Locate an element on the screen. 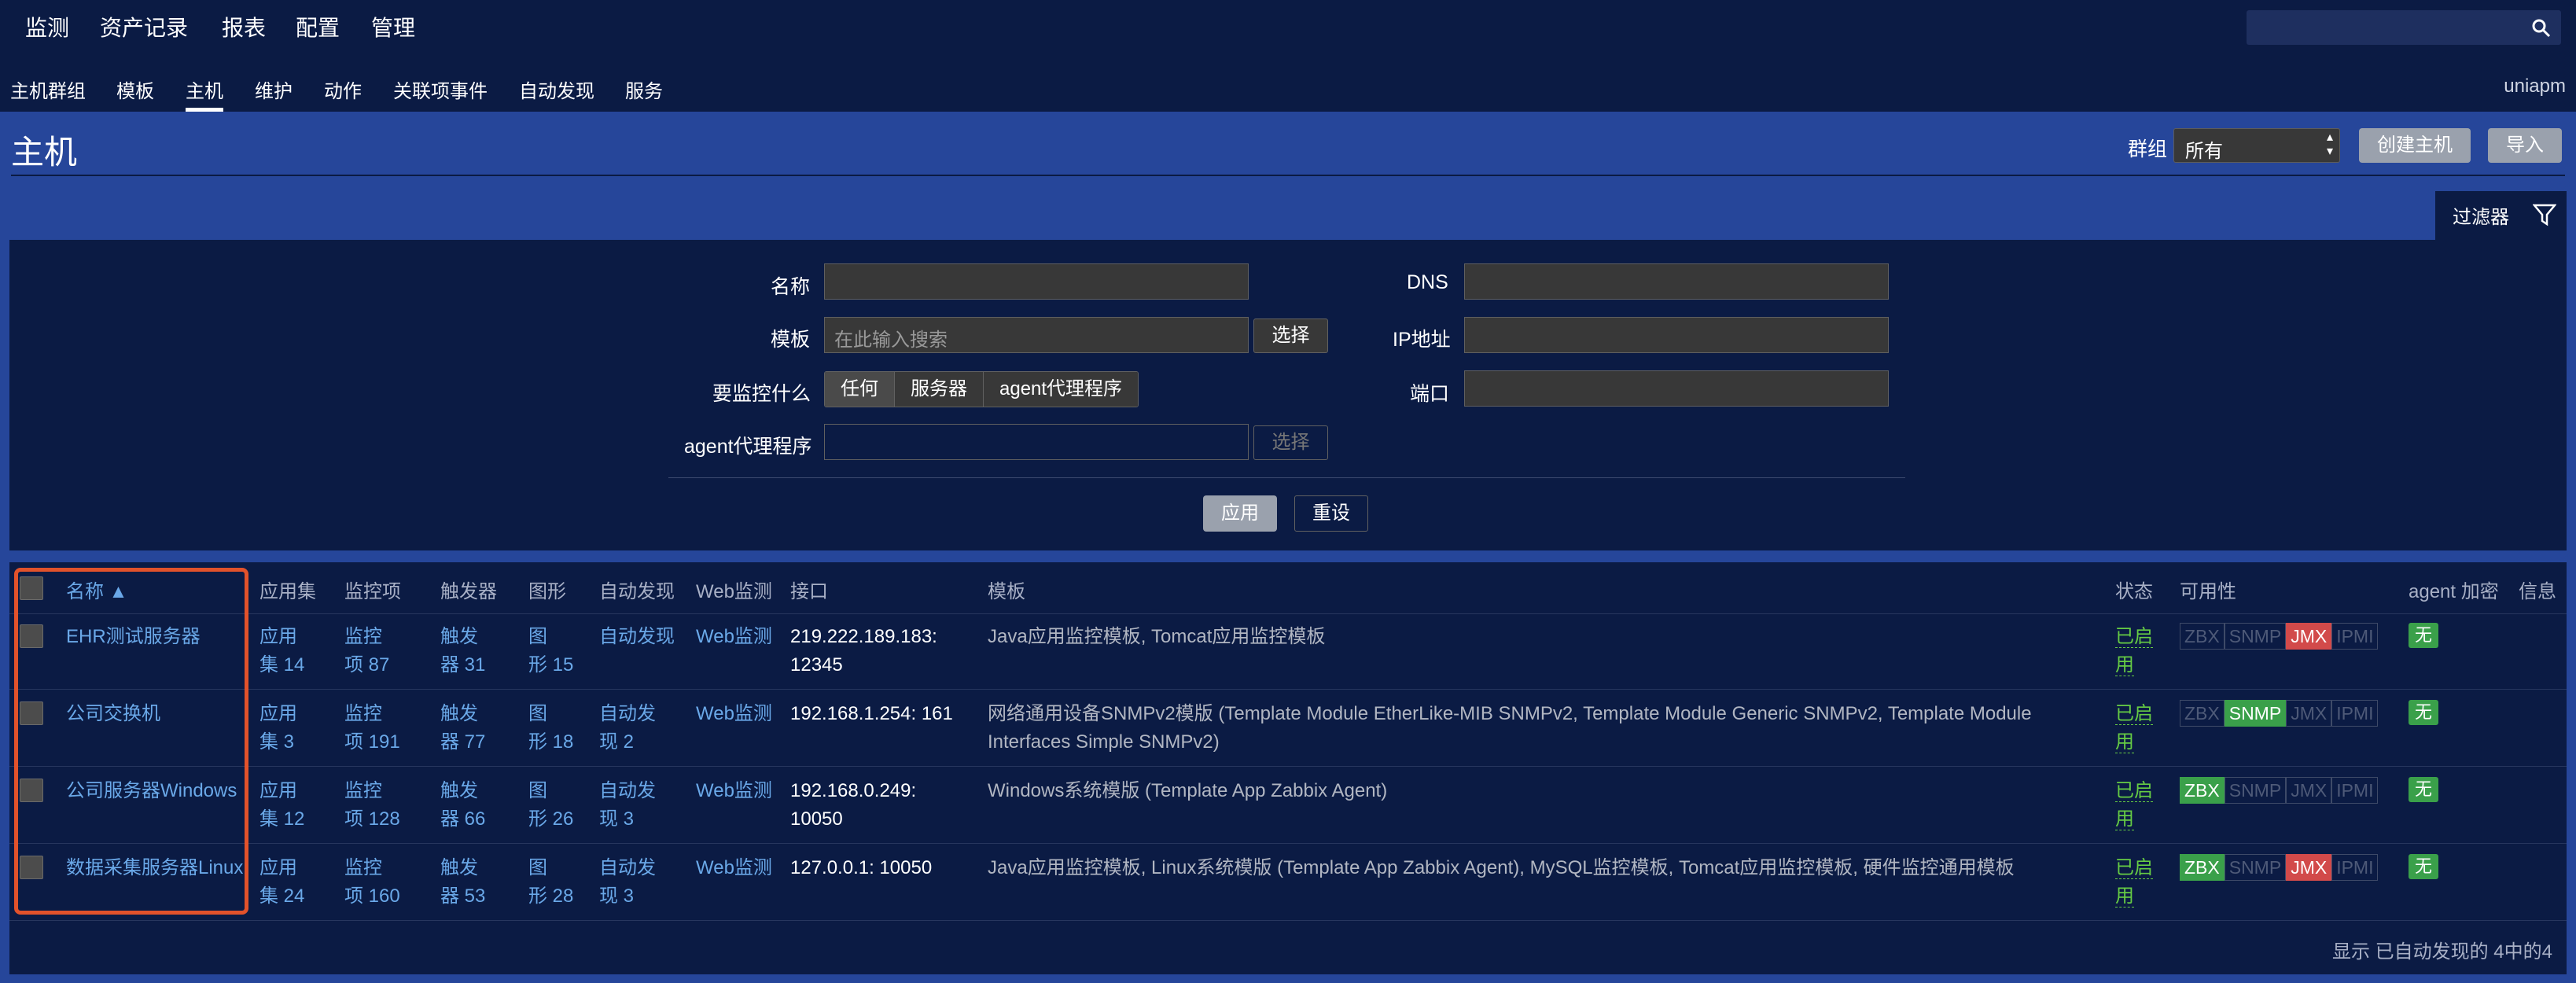 Image resolution: width=2576 pixels, height=983 pixels. reset-button: 重设 is located at coordinates (1331, 514).